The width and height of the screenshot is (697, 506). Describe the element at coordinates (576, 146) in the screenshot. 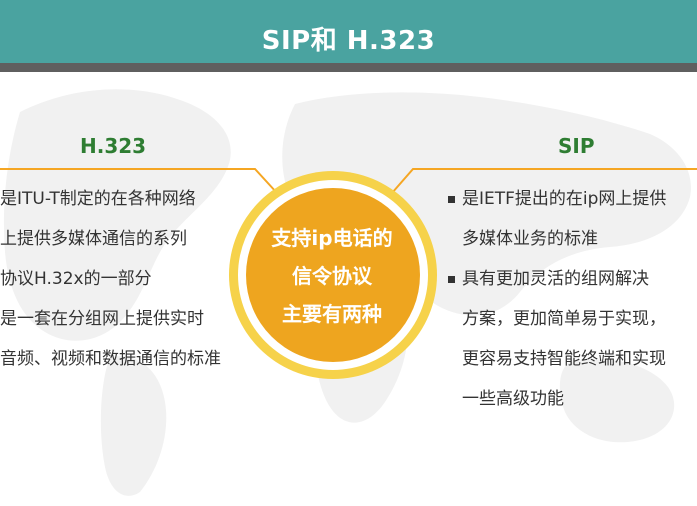

I see `sip-heading: SIP` at that location.